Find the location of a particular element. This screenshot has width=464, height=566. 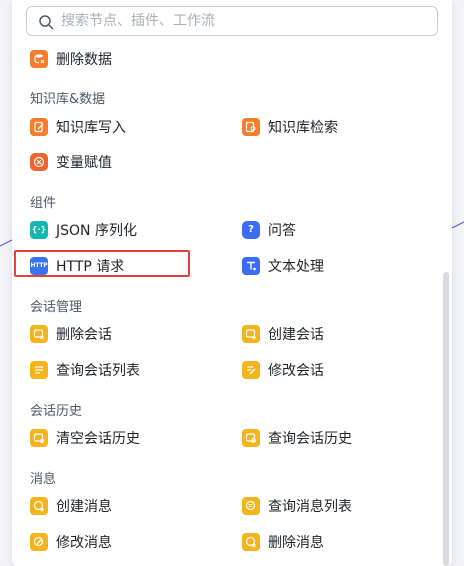

node-item-delete-message: 删除消息 is located at coordinates (283, 542).